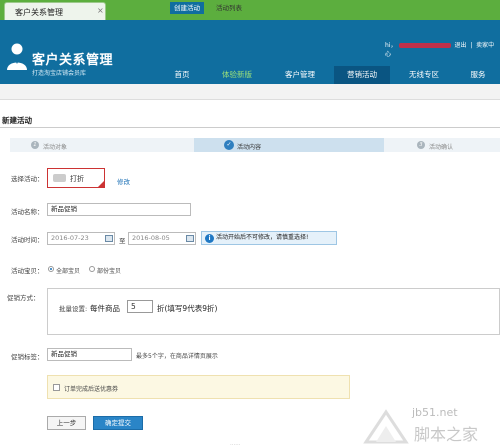 The height and width of the screenshot is (447, 500). What do you see at coordinates (300, 75) in the screenshot?
I see `nav-customers: 客户管理` at bounding box center [300, 75].